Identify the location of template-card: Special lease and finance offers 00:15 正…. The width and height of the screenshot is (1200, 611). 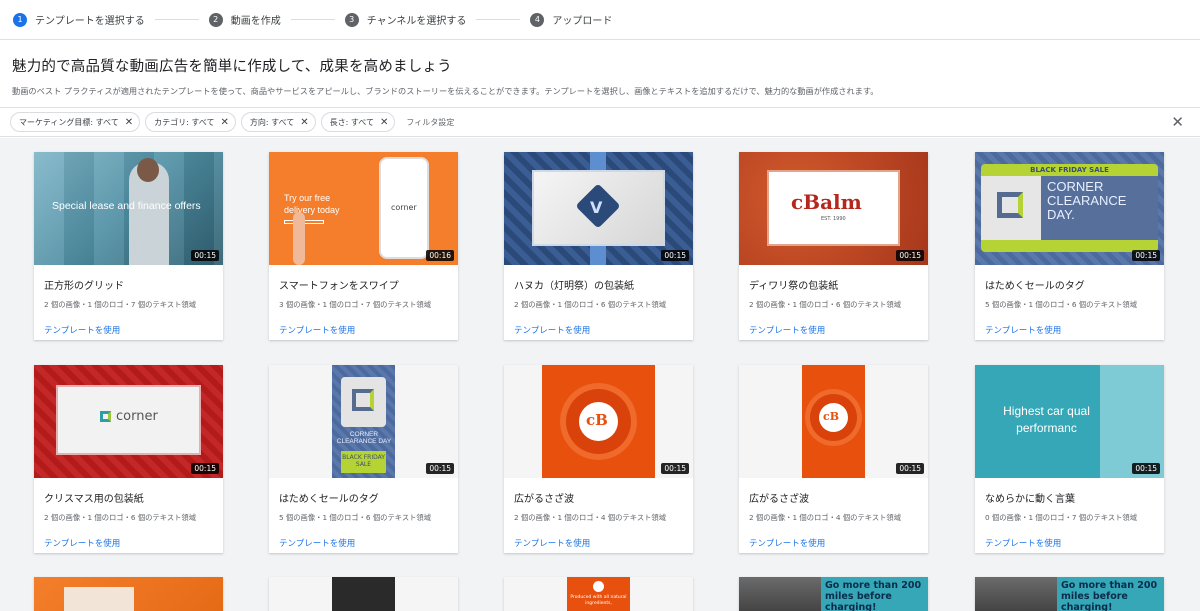
(128, 246).